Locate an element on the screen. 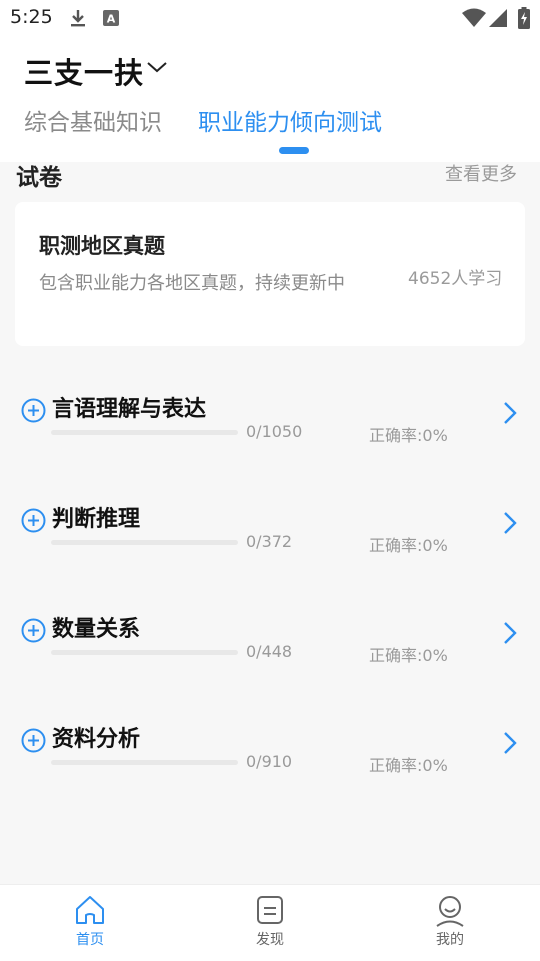  battery-charging-icon is located at coordinates (524, 18).